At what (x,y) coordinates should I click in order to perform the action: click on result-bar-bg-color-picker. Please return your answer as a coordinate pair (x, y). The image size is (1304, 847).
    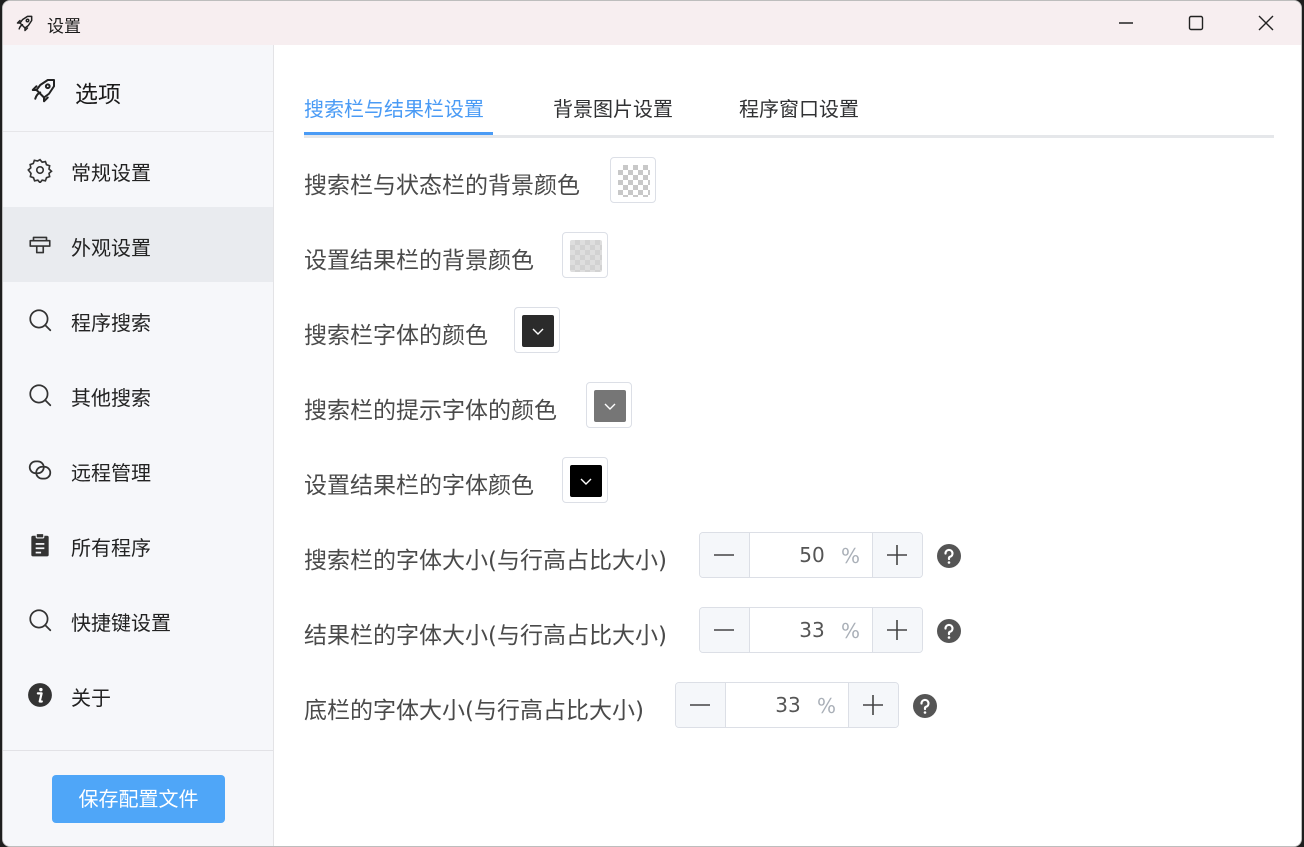
    Looking at the image, I should click on (585, 255).